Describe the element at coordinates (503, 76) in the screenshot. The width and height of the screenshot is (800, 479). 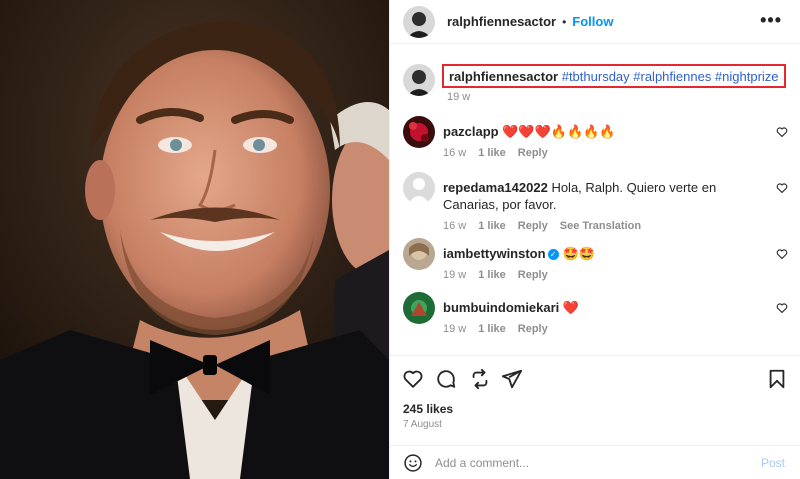
I see `caption-username: ralphfiennesactor` at that location.